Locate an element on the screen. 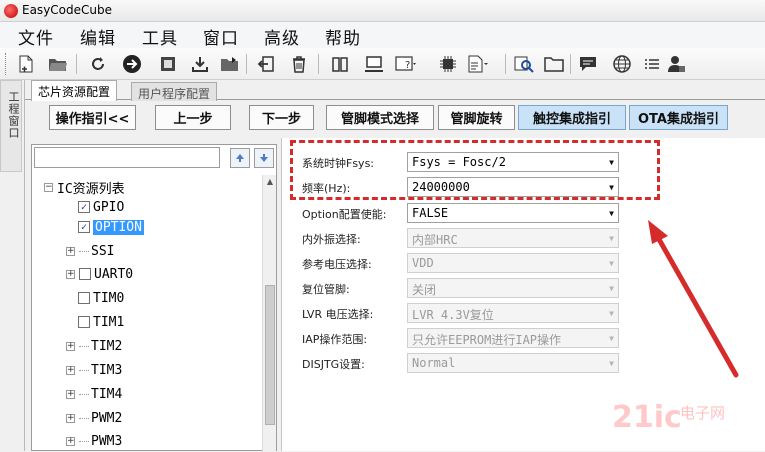  annotation-arrow-icon is located at coordinates (693, 299).